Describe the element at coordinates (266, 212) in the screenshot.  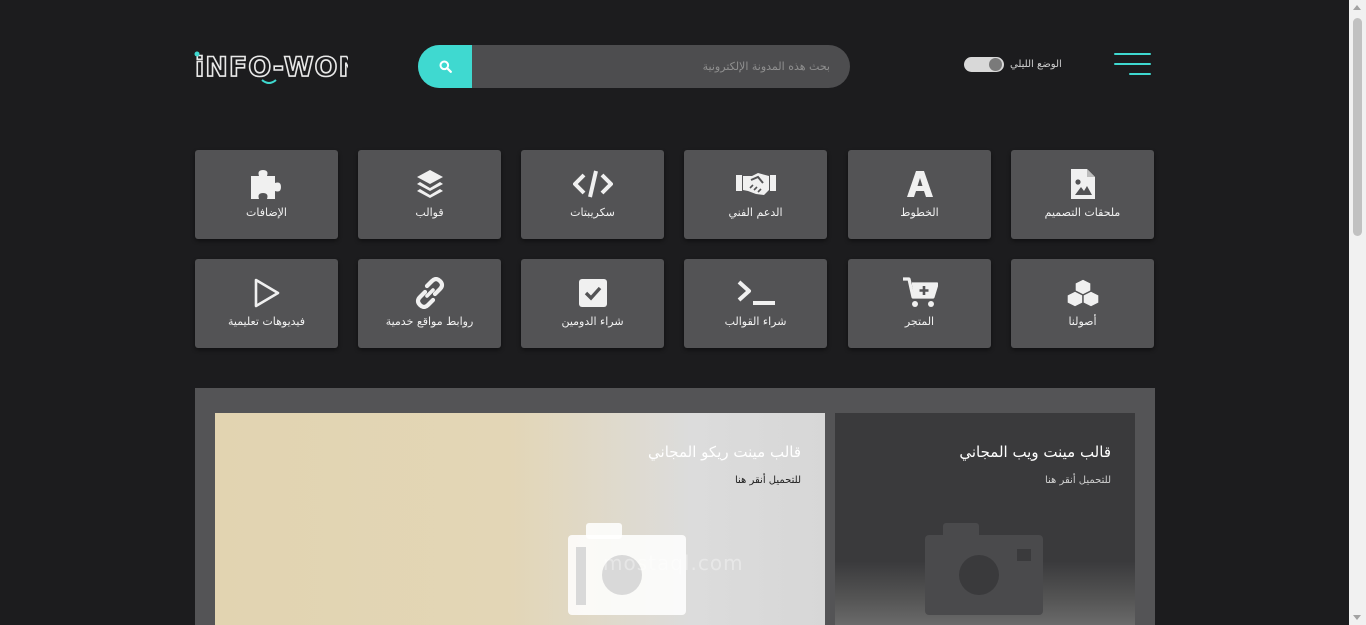
I see `tile-label: الإضافات` at that location.